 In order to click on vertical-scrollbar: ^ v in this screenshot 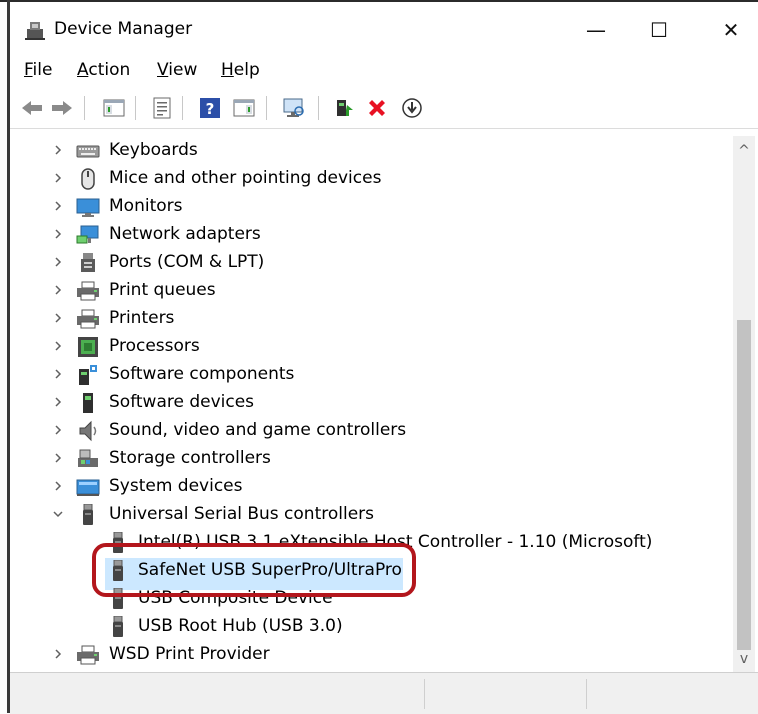, I will do `click(744, 404)`.